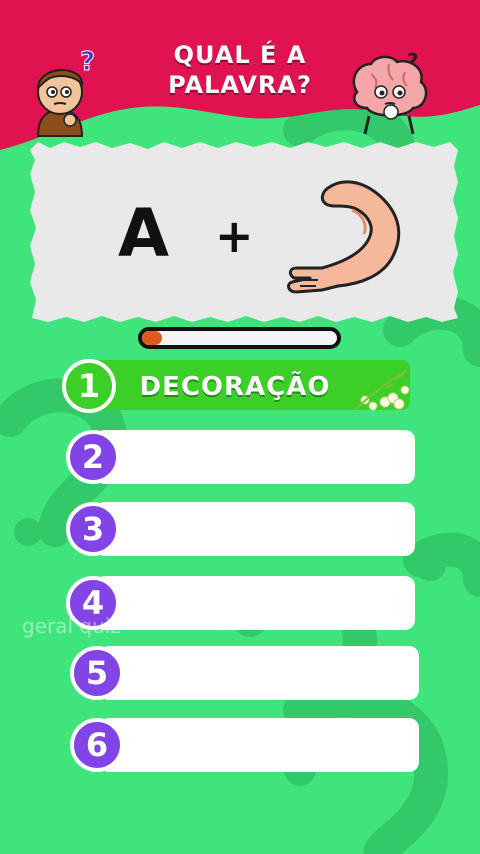 This screenshot has height=854, width=480. Describe the element at coordinates (240, 85) in the screenshot. I see `title-line-2: PALAVRA?` at that location.